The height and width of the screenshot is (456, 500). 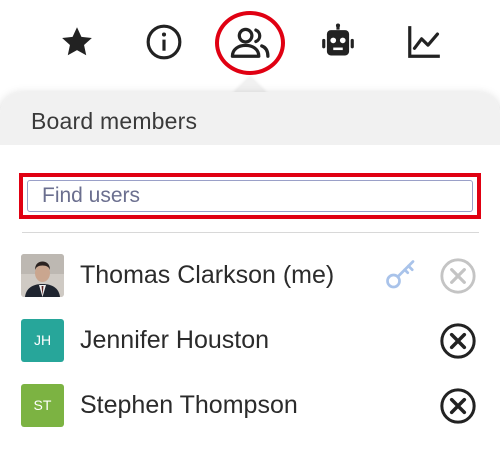 I want to click on remove-member-button-disabled, so click(x=458, y=276).